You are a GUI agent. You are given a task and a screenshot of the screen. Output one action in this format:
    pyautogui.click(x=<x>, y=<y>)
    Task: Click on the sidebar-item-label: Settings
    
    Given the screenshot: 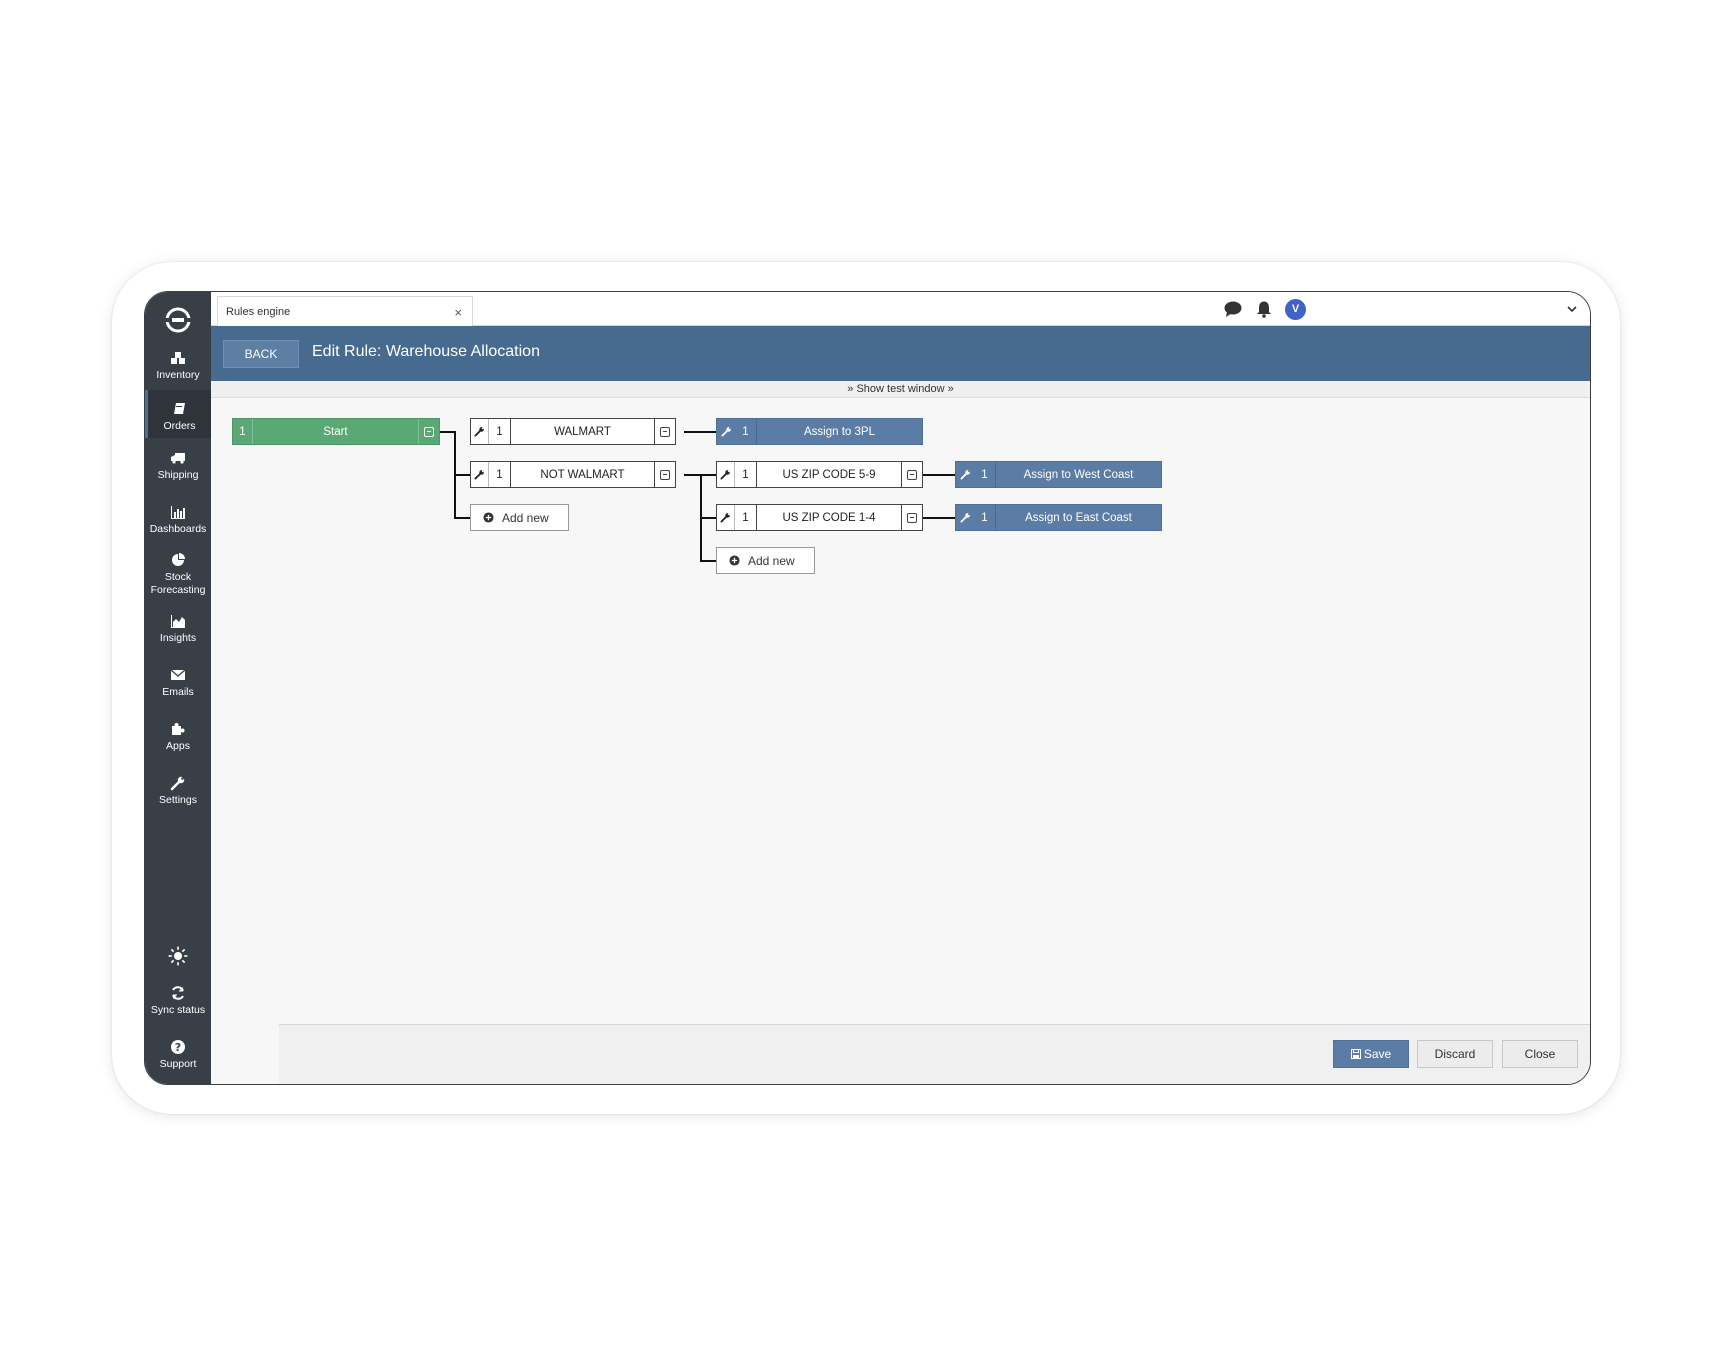 What is the action you would take?
    pyautogui.click(x=178, y=800)
    